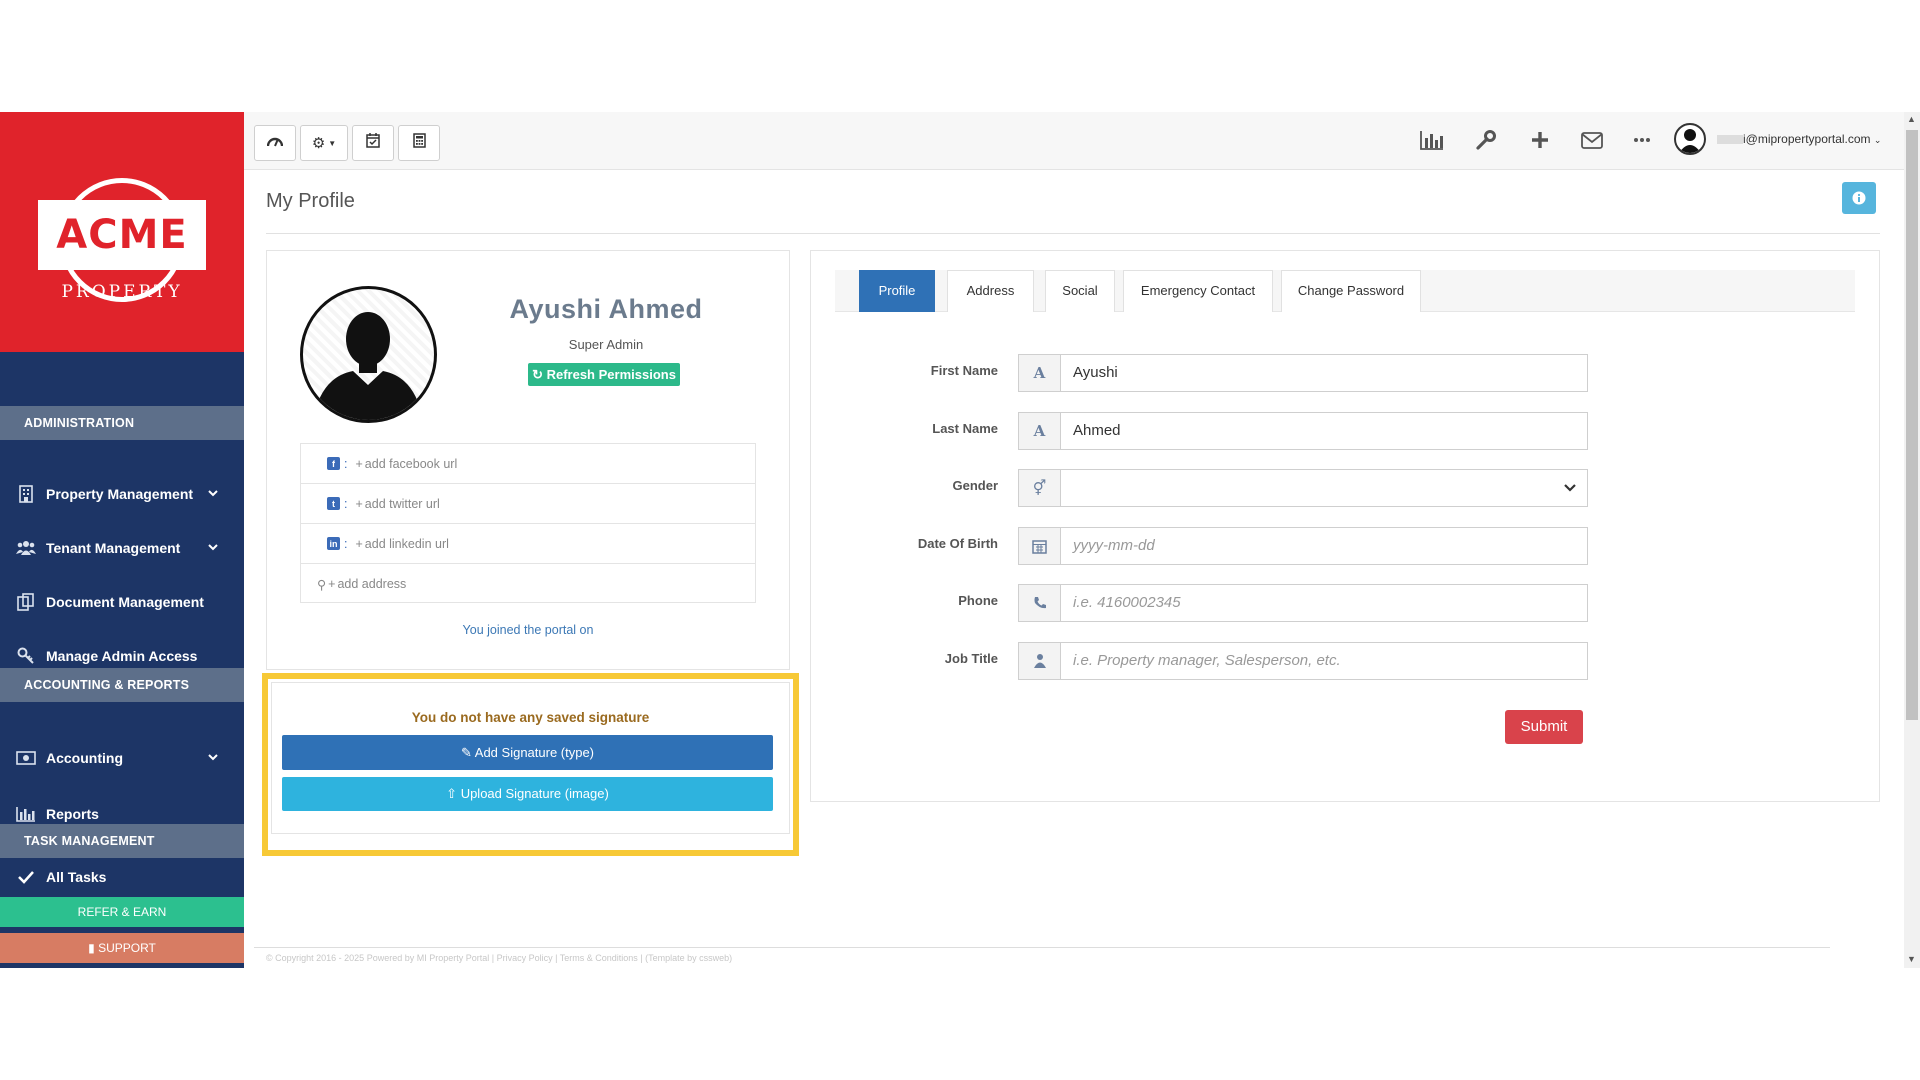  I want to click on linkedin-url-row: in: + add linkedin url, so click(528, 544).